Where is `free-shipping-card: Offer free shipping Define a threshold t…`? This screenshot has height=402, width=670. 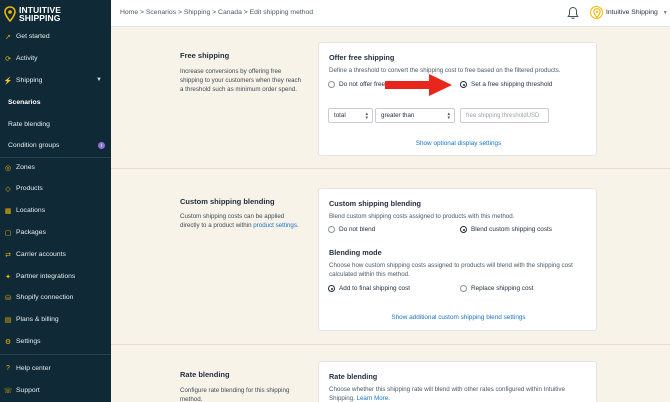
free-shipping-card: Offer free shipping Define a threshold t… is located at coordinates (457, 99).